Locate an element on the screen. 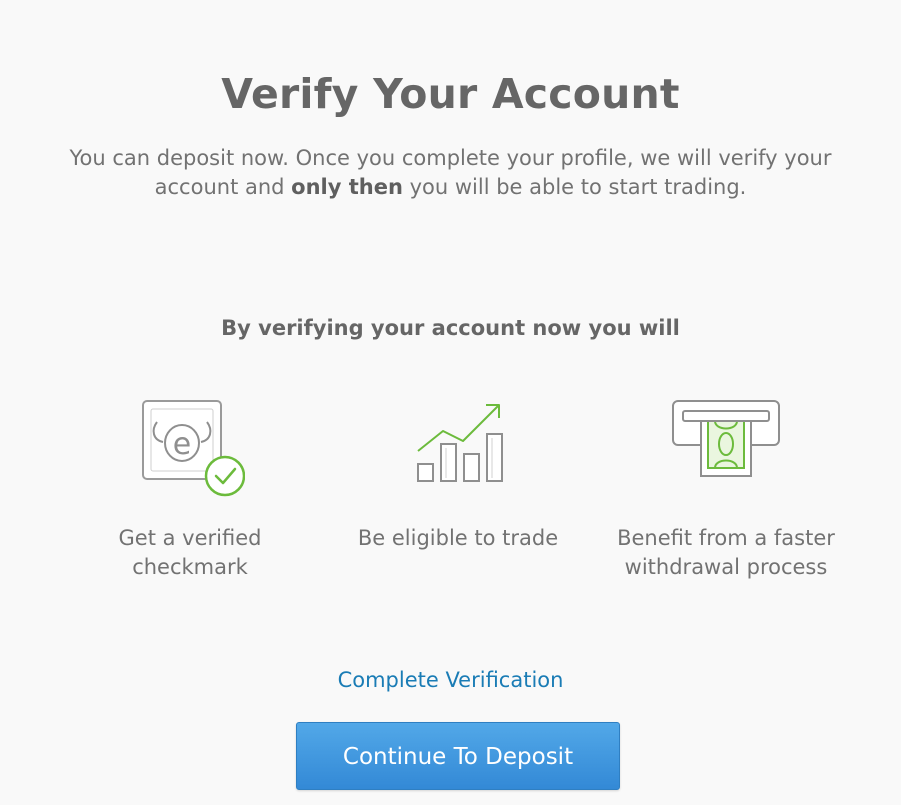 This screenshot has width=901, height=805. benefit-label: Benefit from a faster withdrawal process is located at coordinates (726, 552).